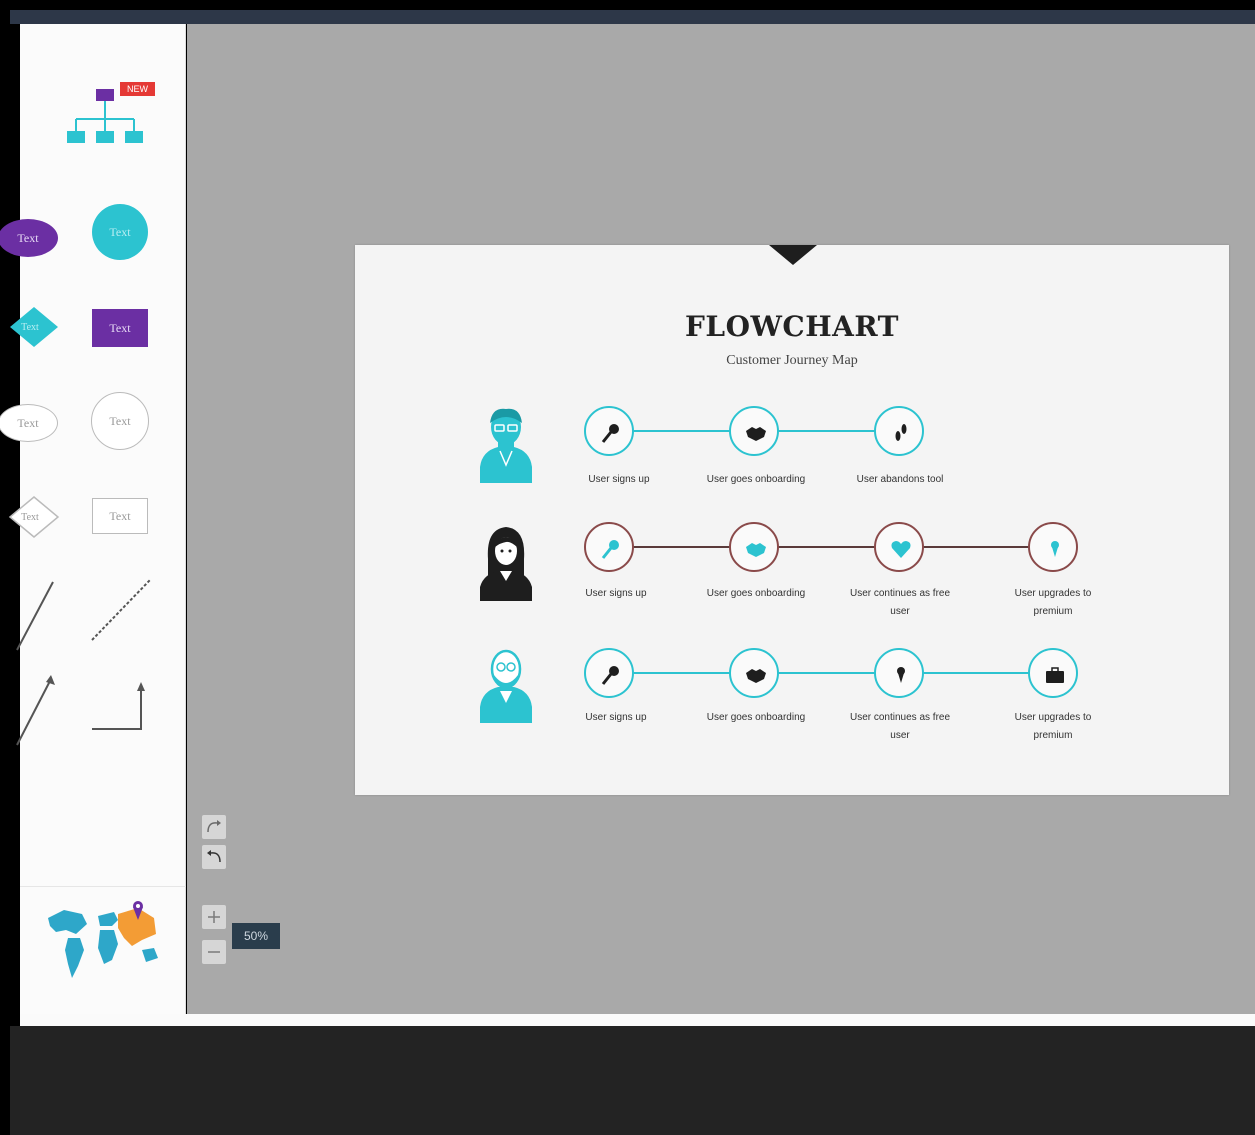 Image resolution: width=1255 pixels, height=1135 pixels. What do you see at coordinates (632, 1080) in the screenshot?
I see `bottom-bar` at bounding box center [632, 1080].